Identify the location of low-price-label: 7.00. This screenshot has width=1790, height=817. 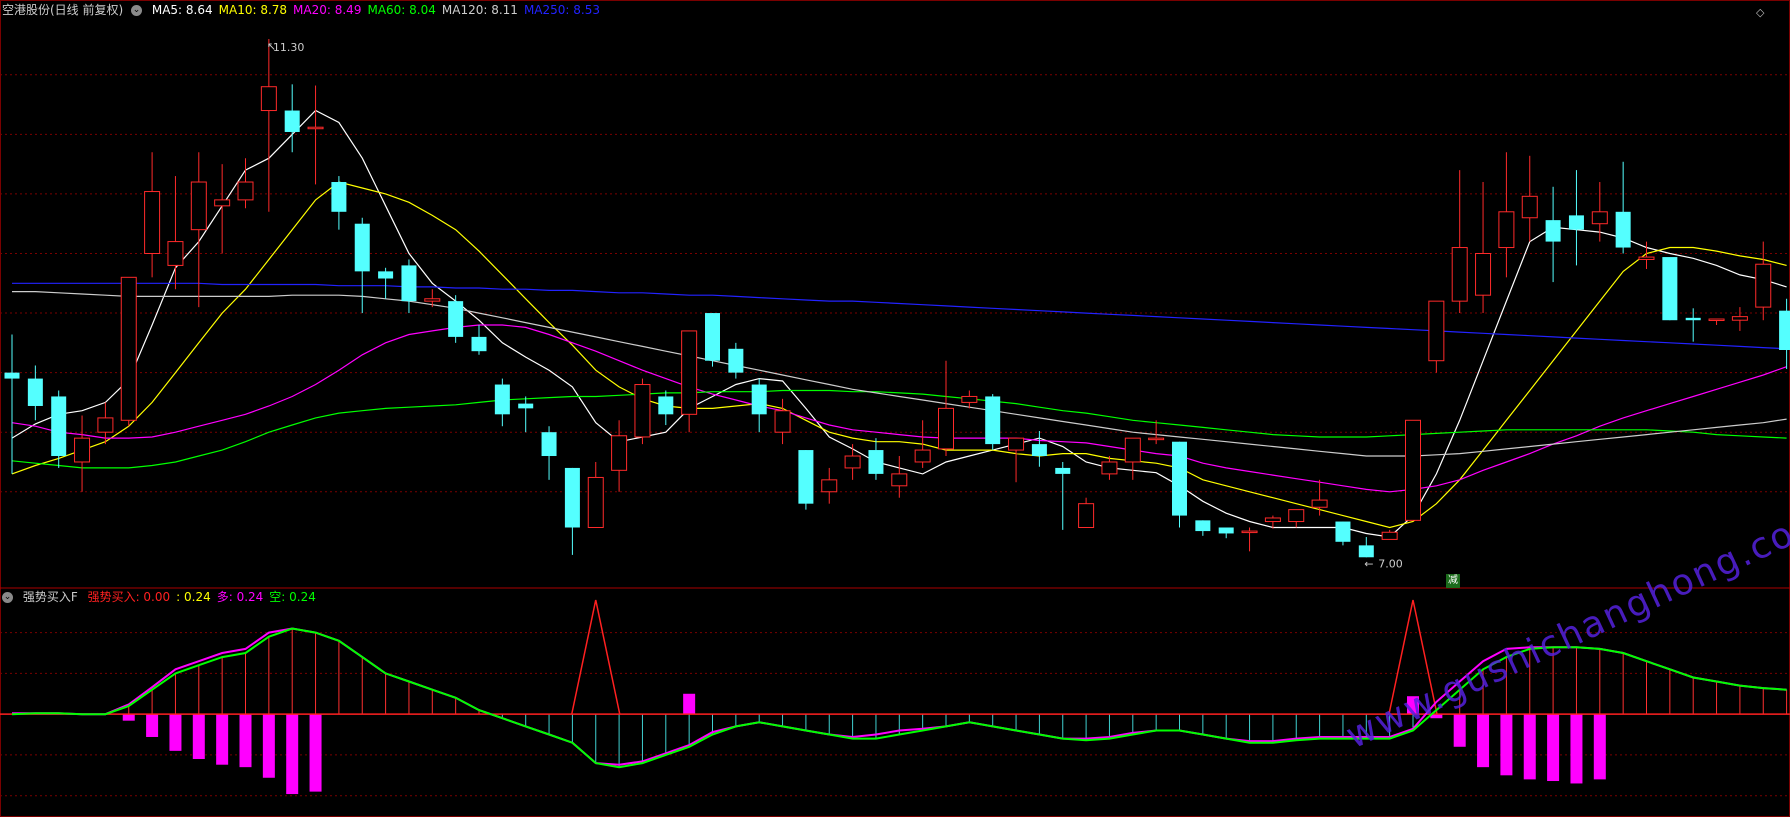
(1390, 563).